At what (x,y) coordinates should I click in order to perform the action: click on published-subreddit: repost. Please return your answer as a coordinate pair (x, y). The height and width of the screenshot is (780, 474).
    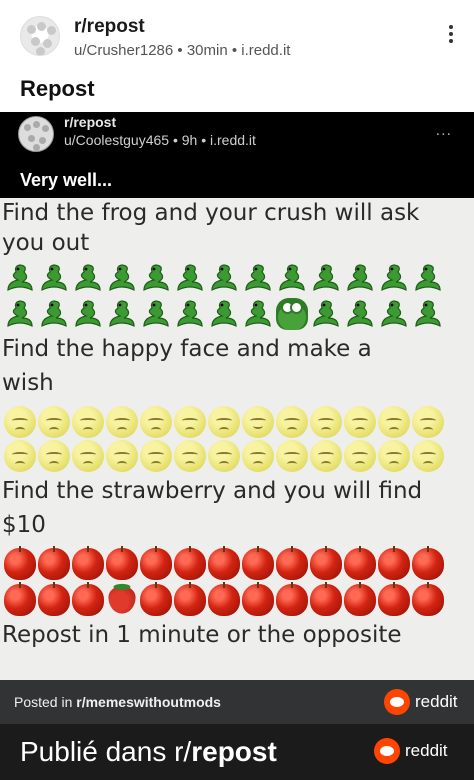
    Looking at the image, I should click on (234, 751).